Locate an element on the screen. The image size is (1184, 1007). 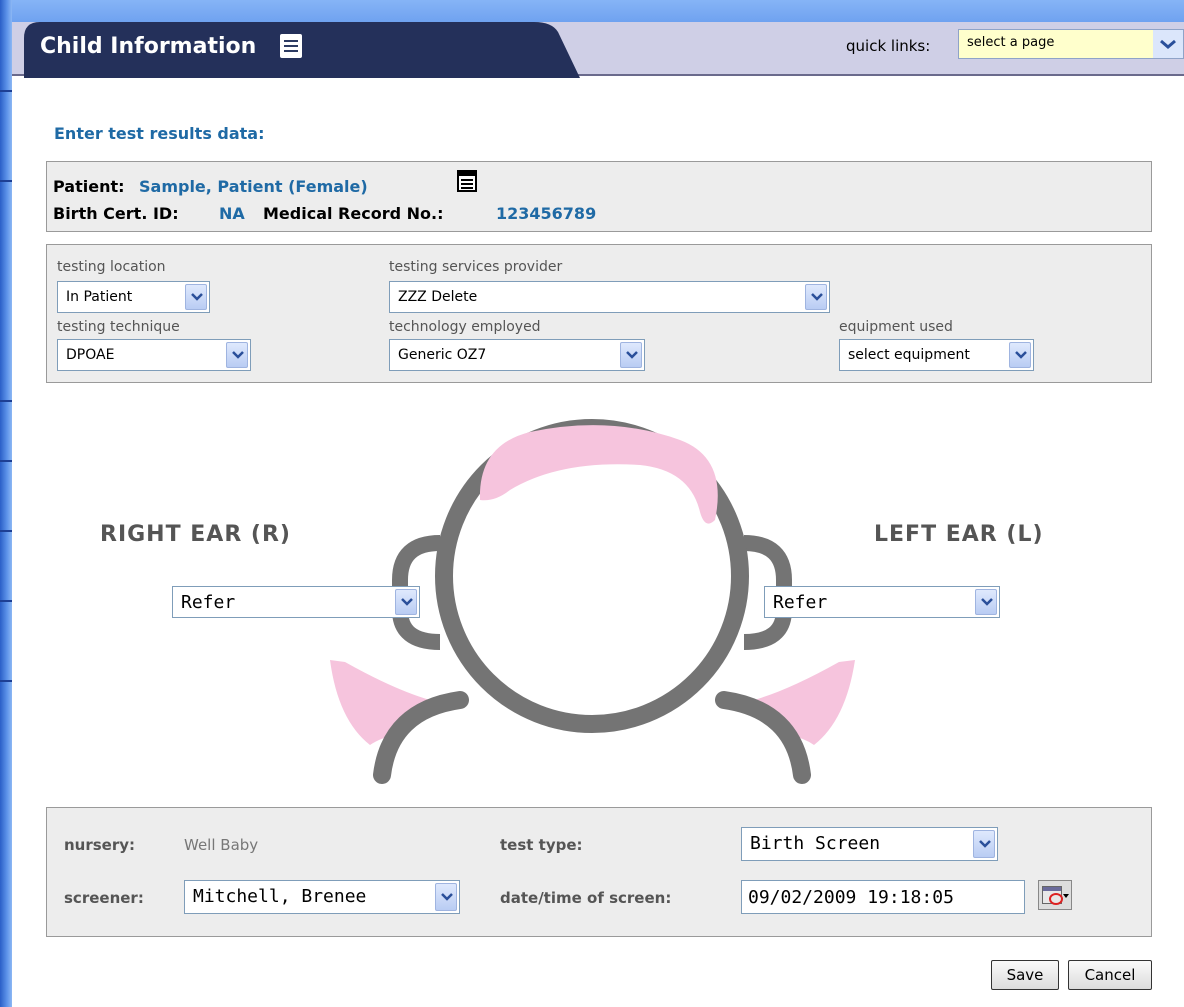
datetime-label: date/time of screen: is located at coordinates (586, 898).